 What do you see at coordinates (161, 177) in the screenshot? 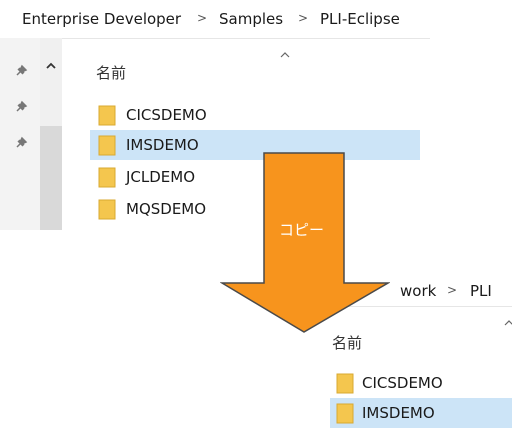
I see `file-name: JCLDEMO` at bounding box center [161, 177].